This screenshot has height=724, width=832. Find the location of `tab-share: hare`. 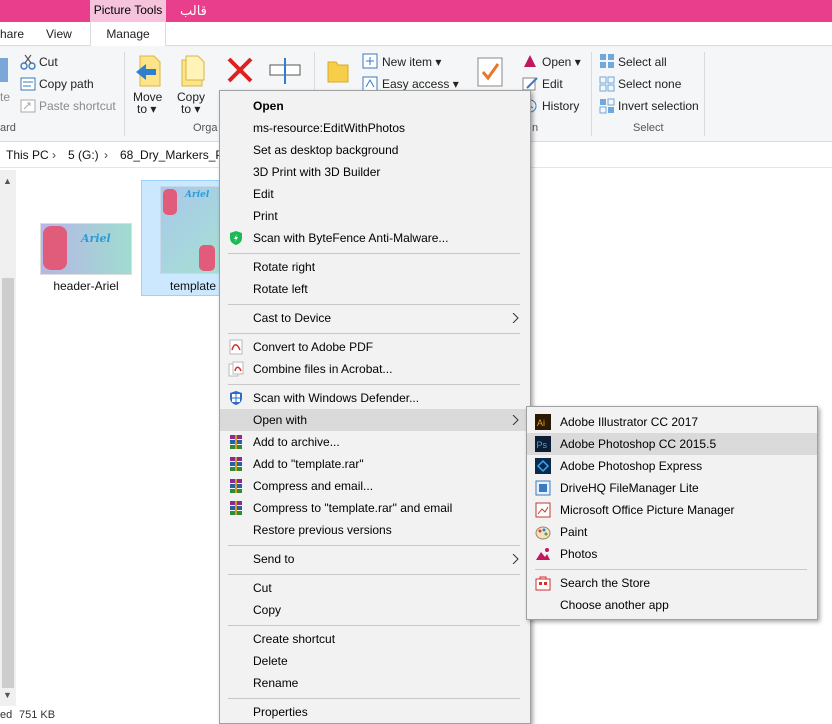

tab-share: hare is located at coordinates (14, 34).